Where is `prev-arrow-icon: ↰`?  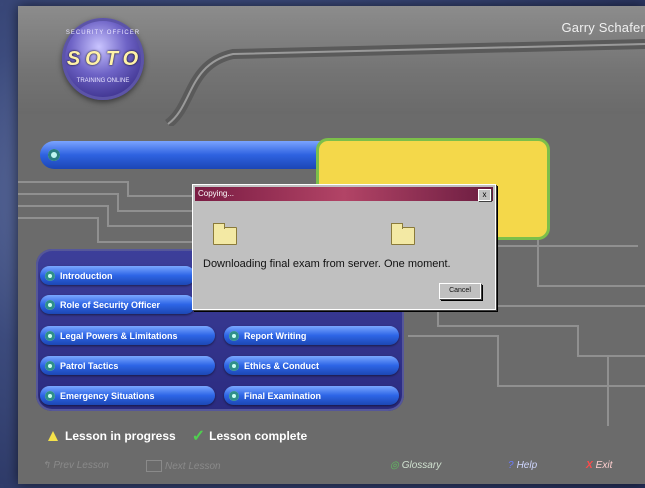 prev-arrow-icon: ↰ is located at coordinates (46, 465).